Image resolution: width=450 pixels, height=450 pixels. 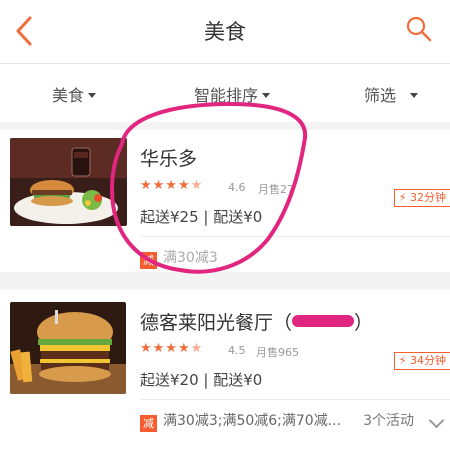 What do you see at coordinates (419, 29) in the screenshot?
I see `search-icon` at bounding box center [419, 29].